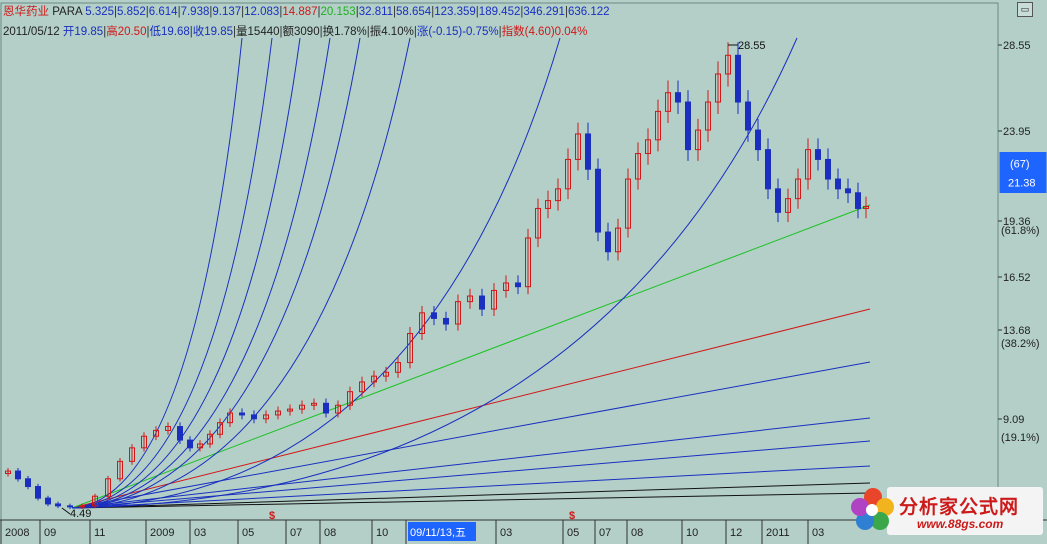 This screenshot has height=544, width=1047. What do you see at coordinates (1020, 231) in the screenshot?
I see `fib-pct-label: (61.8%)` at bounding box center [1020, 231].